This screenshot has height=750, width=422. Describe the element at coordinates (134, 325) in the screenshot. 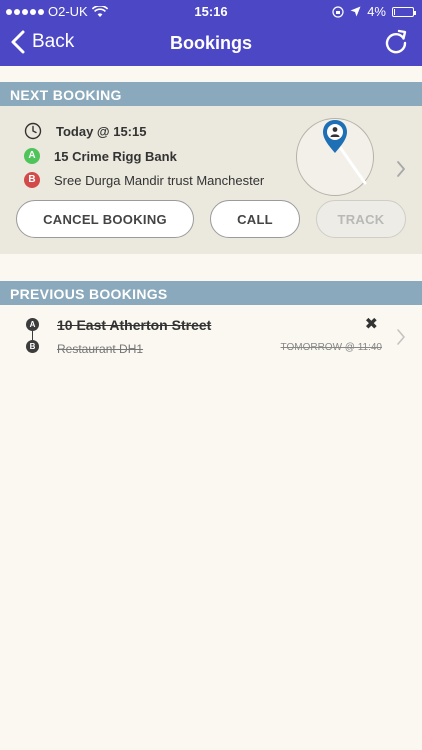

I see `previous-pickup-address: 10 East Atherton Street` at that location.